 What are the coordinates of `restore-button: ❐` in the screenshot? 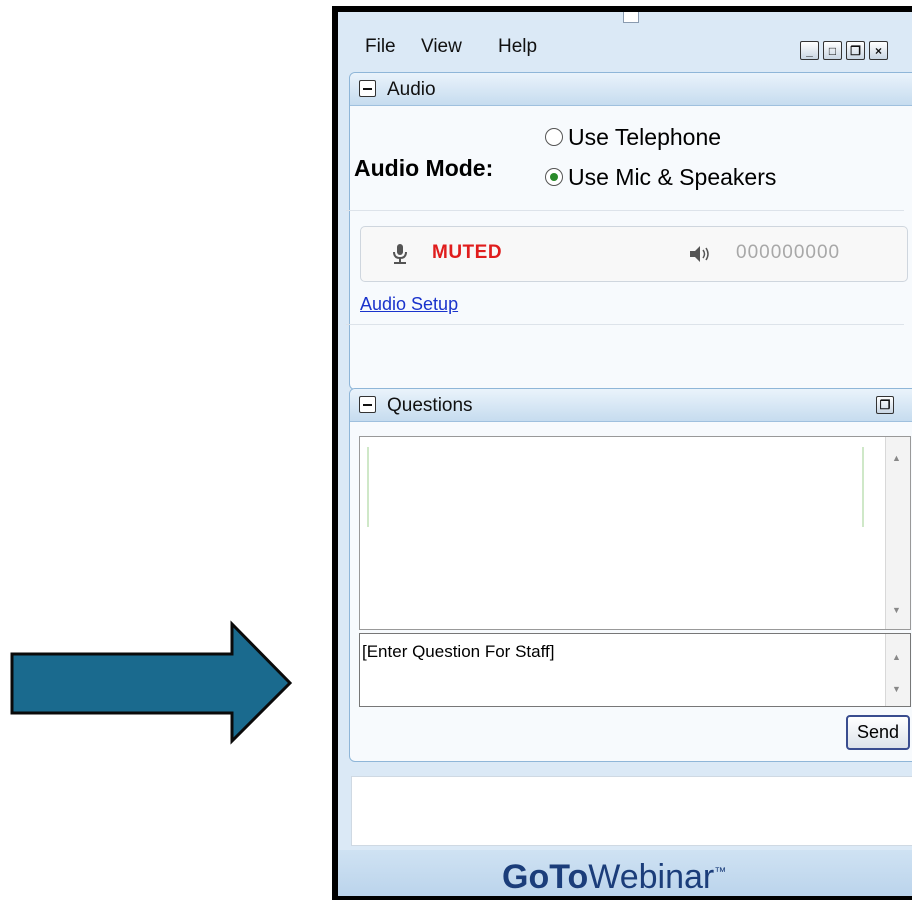 It's located at (855, 50).